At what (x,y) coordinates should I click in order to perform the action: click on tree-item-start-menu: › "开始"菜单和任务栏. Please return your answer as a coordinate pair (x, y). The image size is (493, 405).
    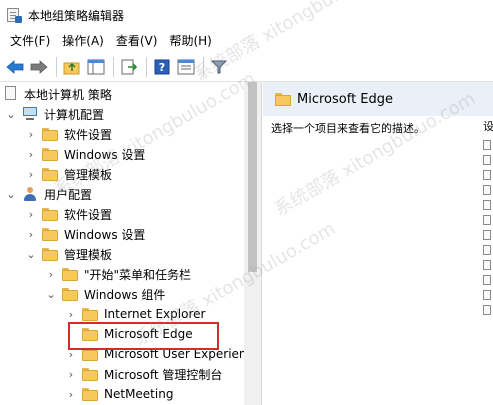
    Looking at the image, I should click on (117, 274).